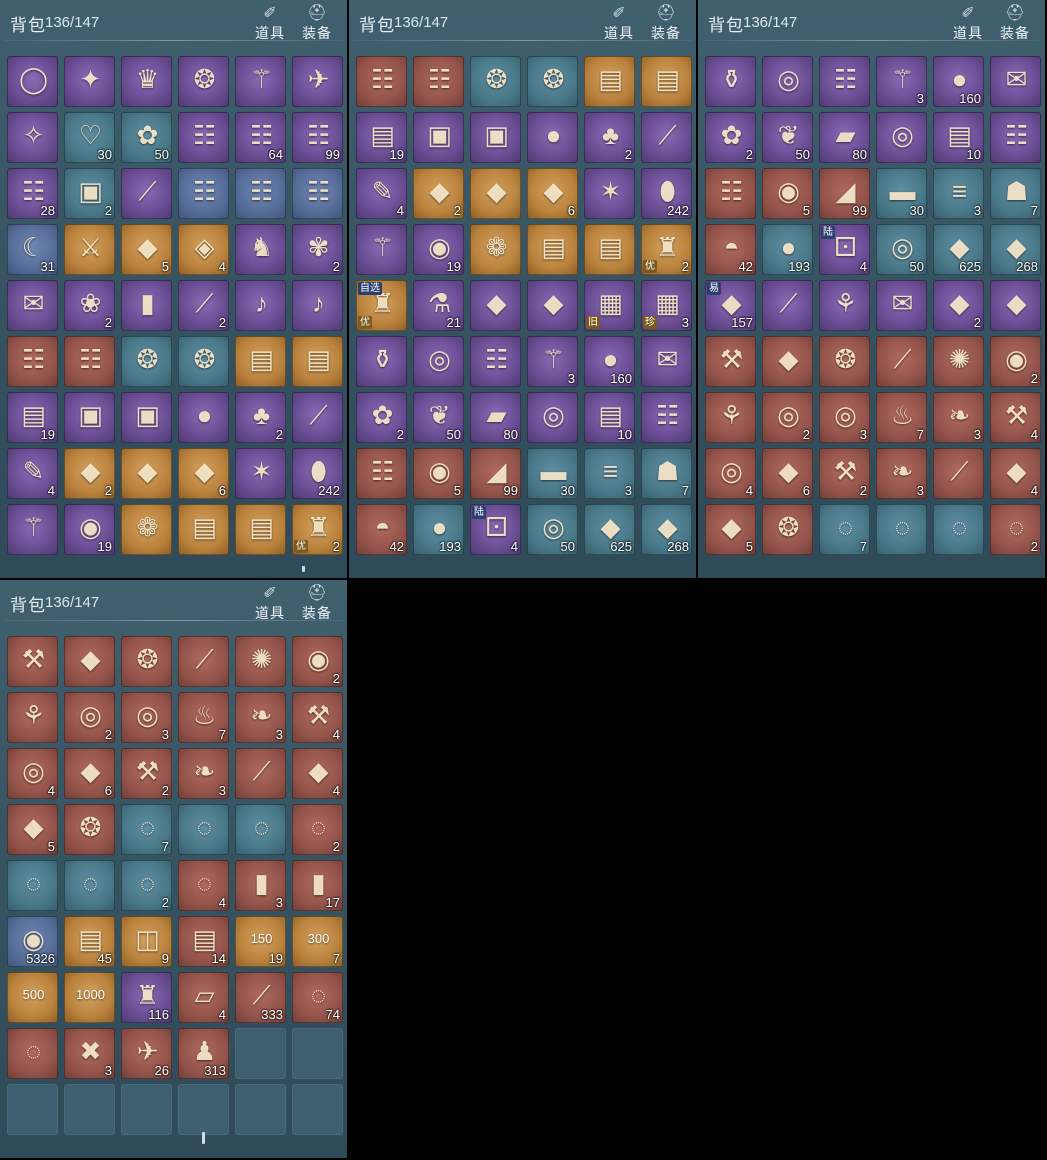  Describe the element at coordinates (552, 529) in the screenshot. I see `item-slot: ◎ 50` at that location.